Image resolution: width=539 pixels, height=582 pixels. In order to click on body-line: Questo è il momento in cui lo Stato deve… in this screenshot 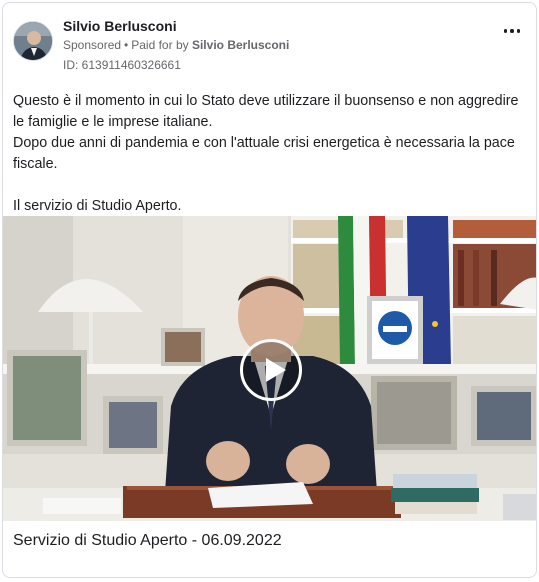, I will do `click(266, 111)`.